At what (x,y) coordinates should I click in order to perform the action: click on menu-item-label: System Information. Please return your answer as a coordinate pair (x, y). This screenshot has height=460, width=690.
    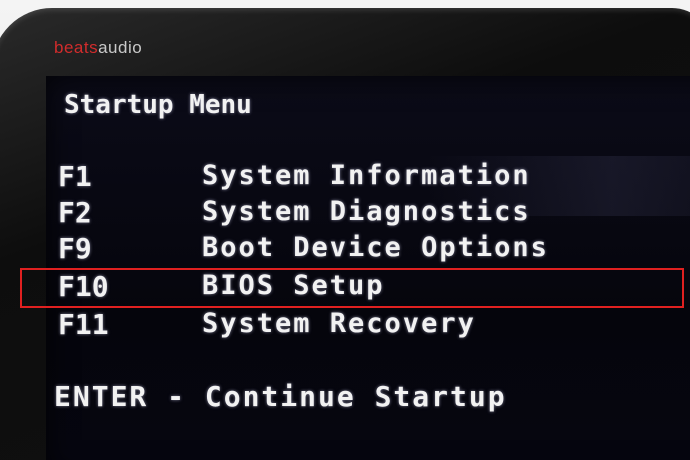
    Looking at the image, I should click on (366, 175).